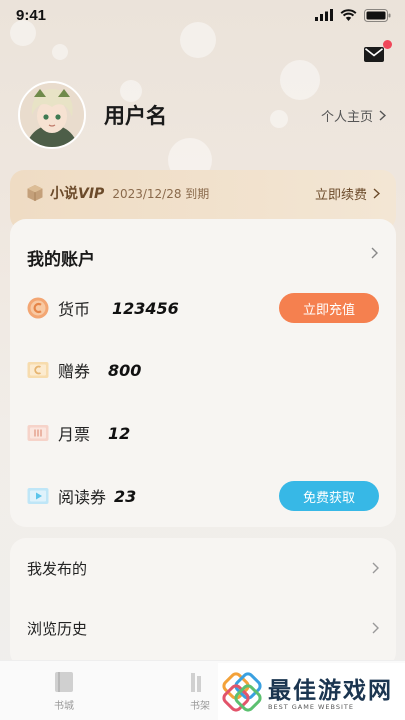  What do you see at coordinates (38, 496) in the screenshot?
I see `reading-ticket-icon` at bounding box center [38, 496].